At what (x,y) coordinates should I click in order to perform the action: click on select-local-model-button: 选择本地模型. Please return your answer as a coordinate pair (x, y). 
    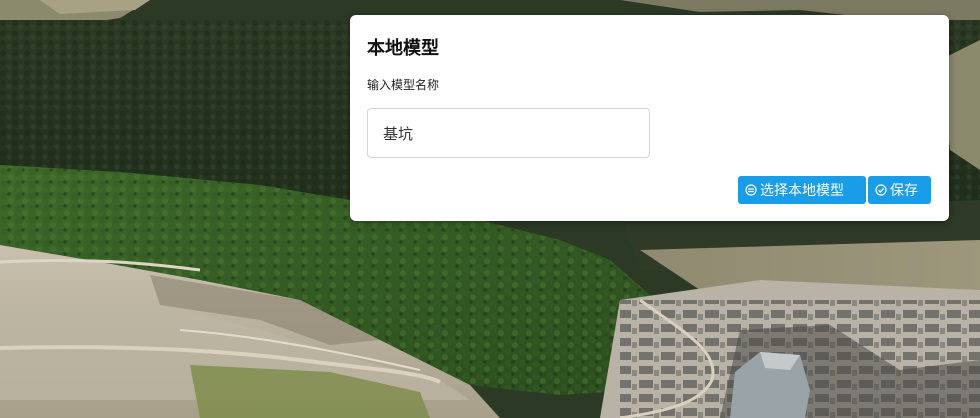
    Looking at the image, I should click on (802, 190).